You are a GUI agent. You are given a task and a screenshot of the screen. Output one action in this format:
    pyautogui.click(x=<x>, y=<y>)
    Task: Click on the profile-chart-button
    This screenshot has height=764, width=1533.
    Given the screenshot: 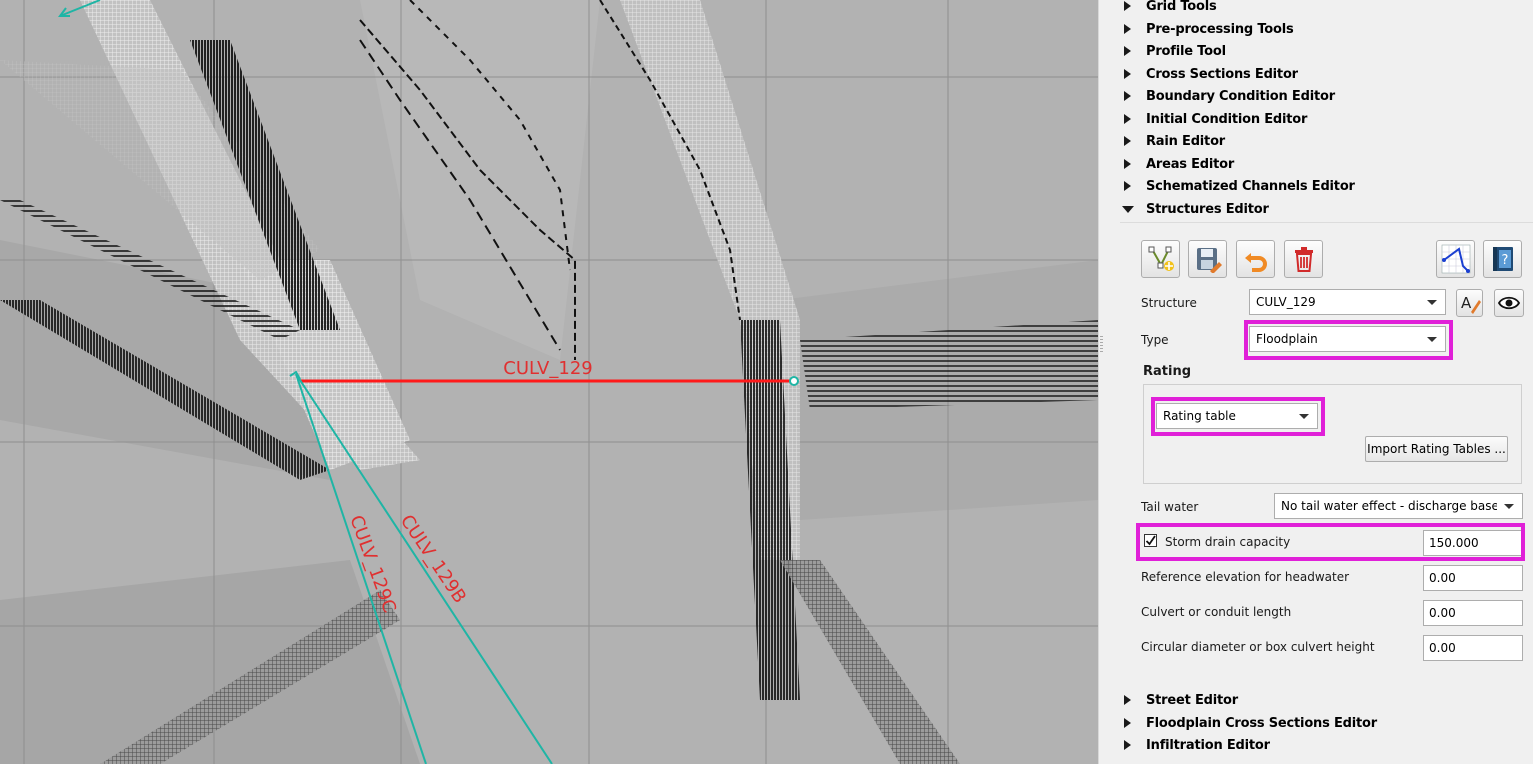 What is the action you would take?
    pyautogui.click(x=1455, y=259)
    